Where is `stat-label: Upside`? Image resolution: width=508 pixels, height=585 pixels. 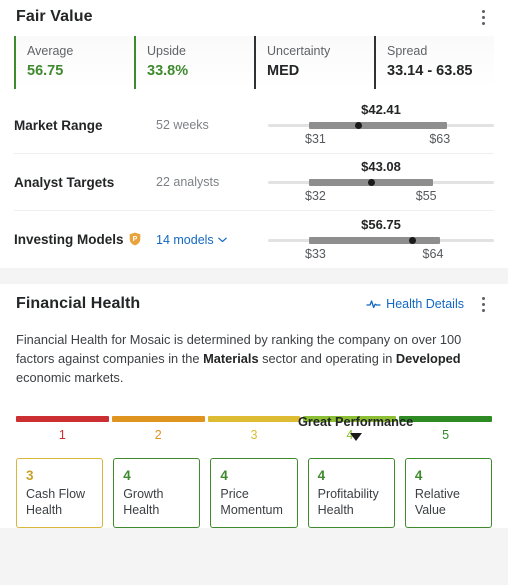 stat-label: Upside is located at coordinates (166, 51).